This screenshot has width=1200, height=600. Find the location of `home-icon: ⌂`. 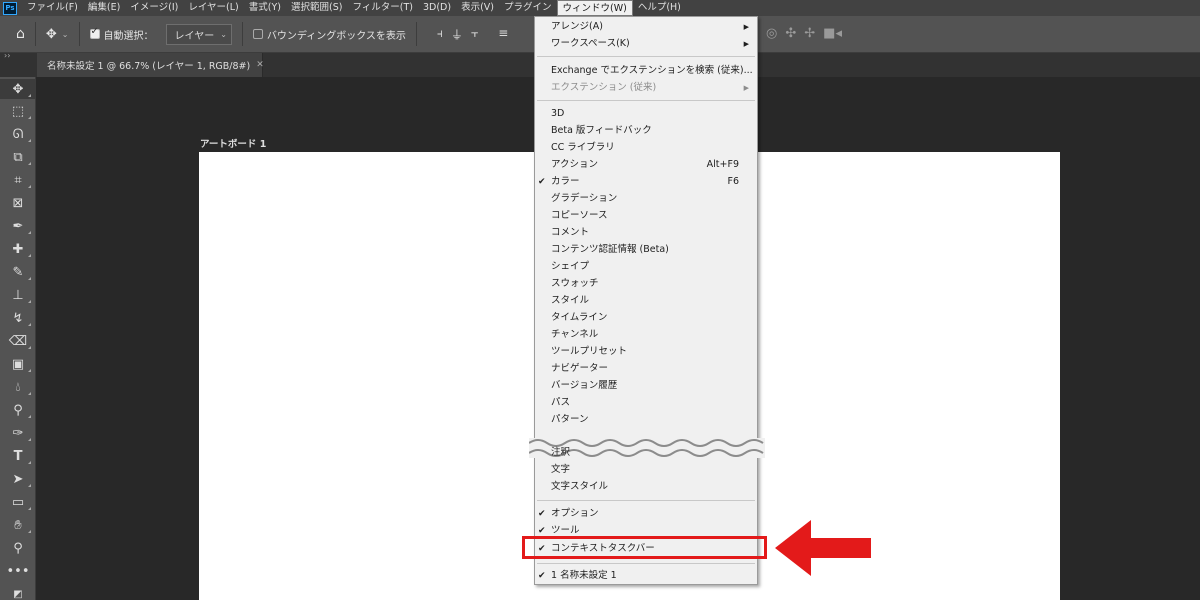

home-icon: ⌂ is located at coordinates (20, 34).